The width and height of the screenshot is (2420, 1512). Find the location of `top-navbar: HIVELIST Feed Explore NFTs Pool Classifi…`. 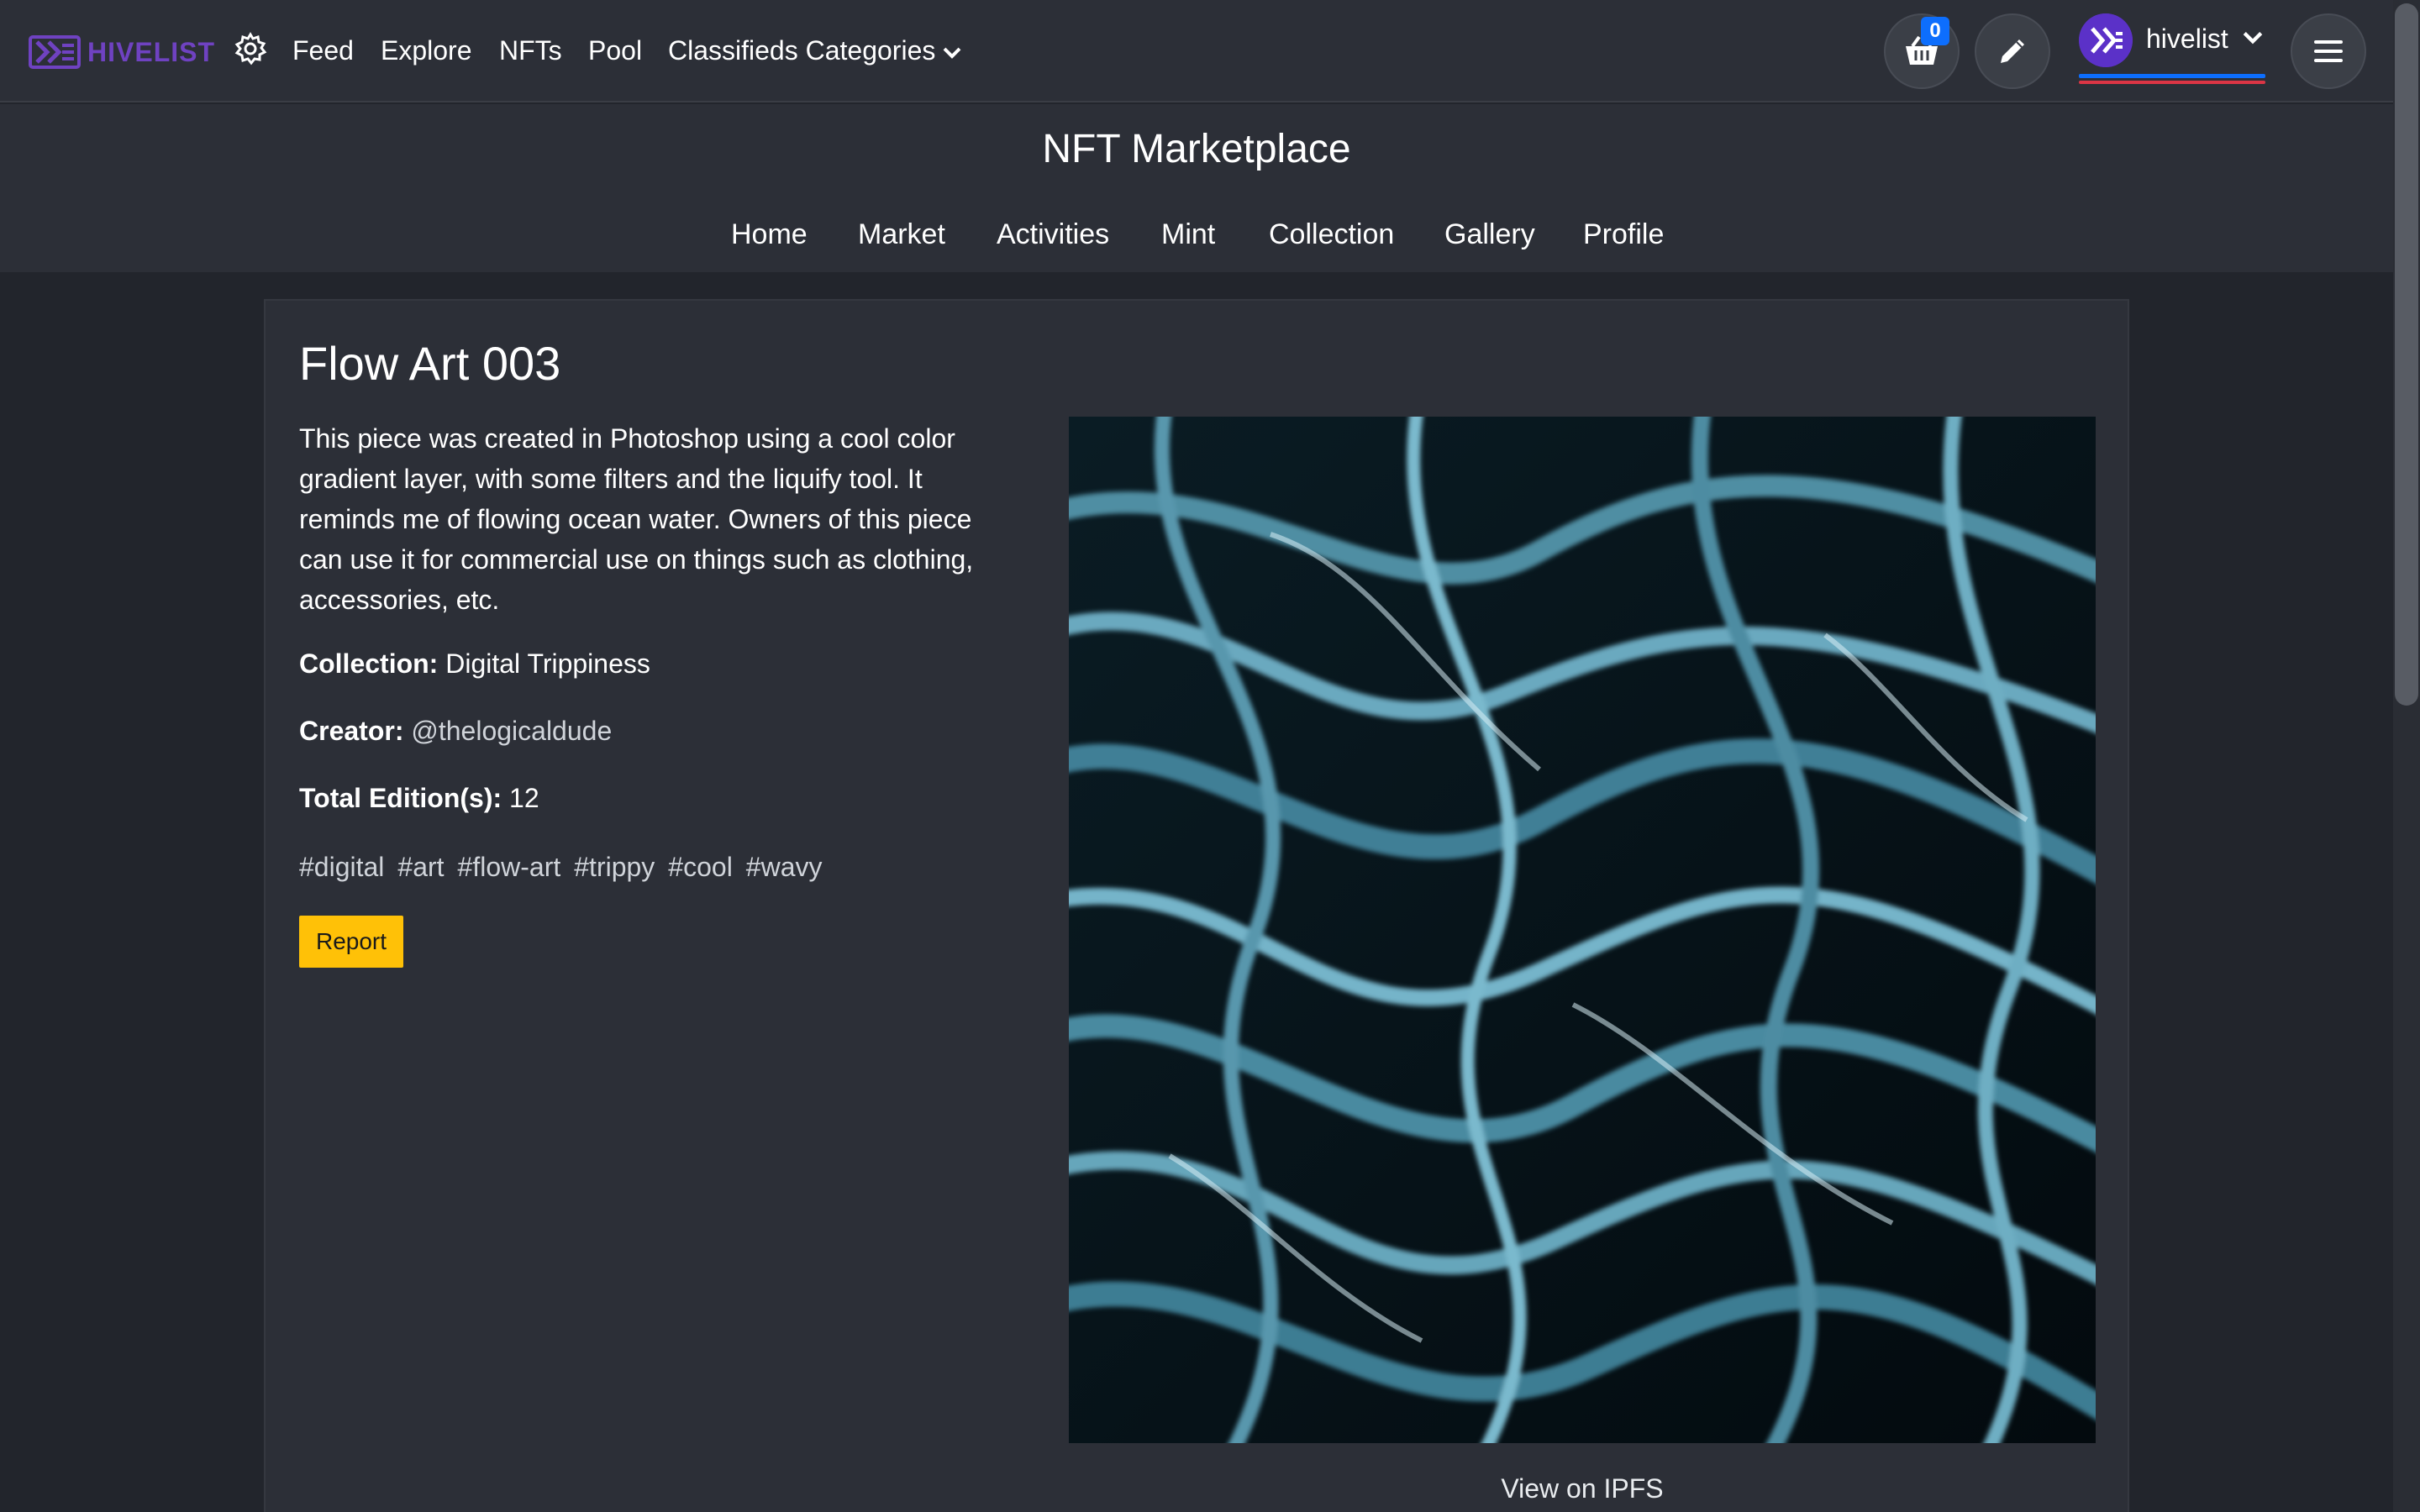

top-navbar: HIVELIST Feed Explore NFTs Pool Classifi… is located at coordinates (1196, 51).